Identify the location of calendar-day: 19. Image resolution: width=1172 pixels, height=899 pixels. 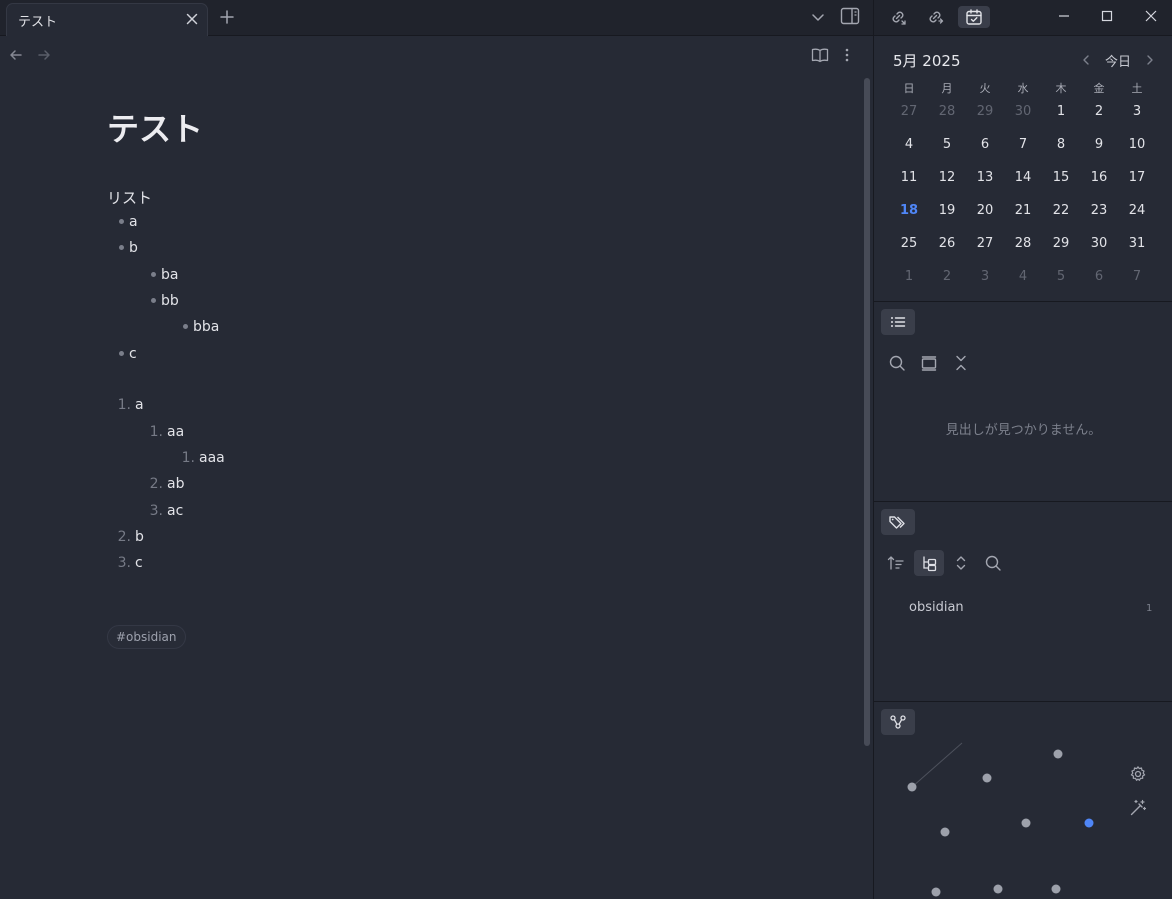
(947, 211).